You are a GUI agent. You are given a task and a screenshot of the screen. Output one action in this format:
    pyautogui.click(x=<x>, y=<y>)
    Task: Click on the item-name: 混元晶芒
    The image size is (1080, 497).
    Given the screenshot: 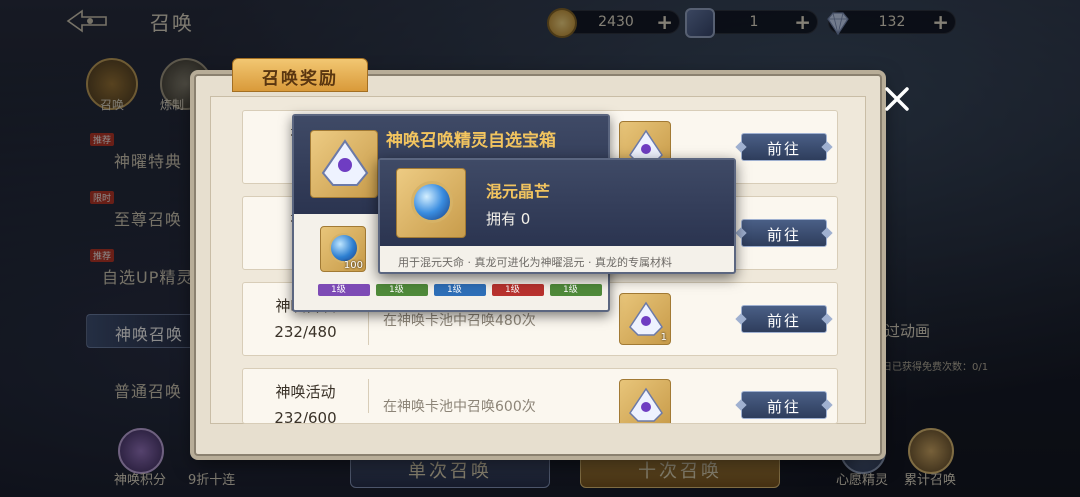 What is the action you would take?
    pyautogui.click(x=518, y=191)
    